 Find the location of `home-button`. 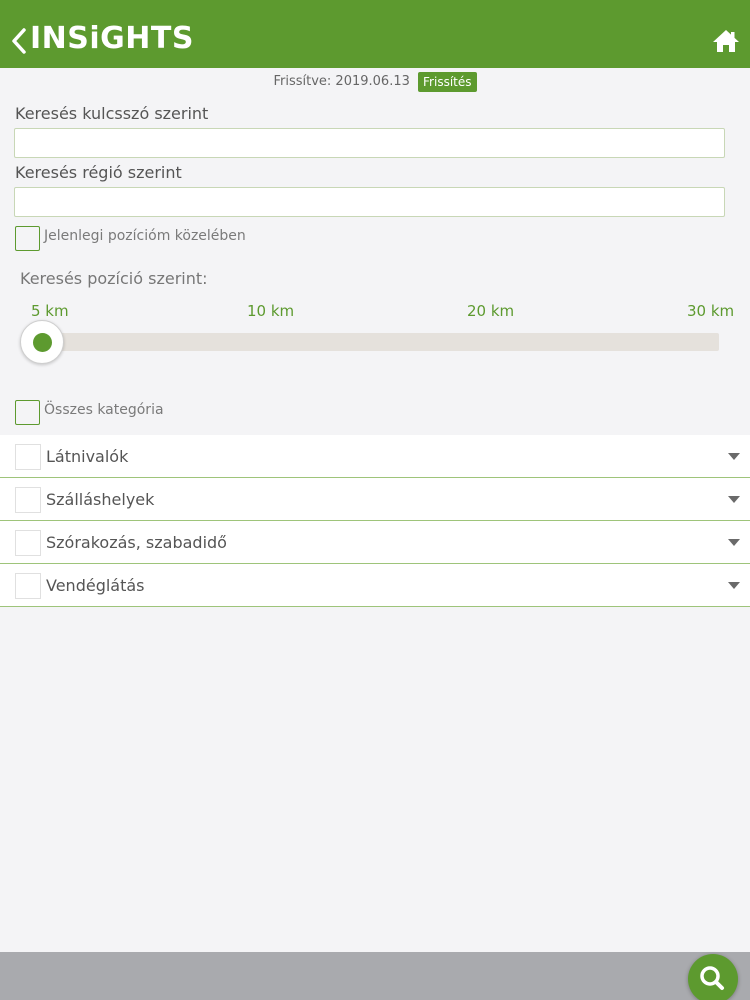

home-button is located at coordinates (726, 41).